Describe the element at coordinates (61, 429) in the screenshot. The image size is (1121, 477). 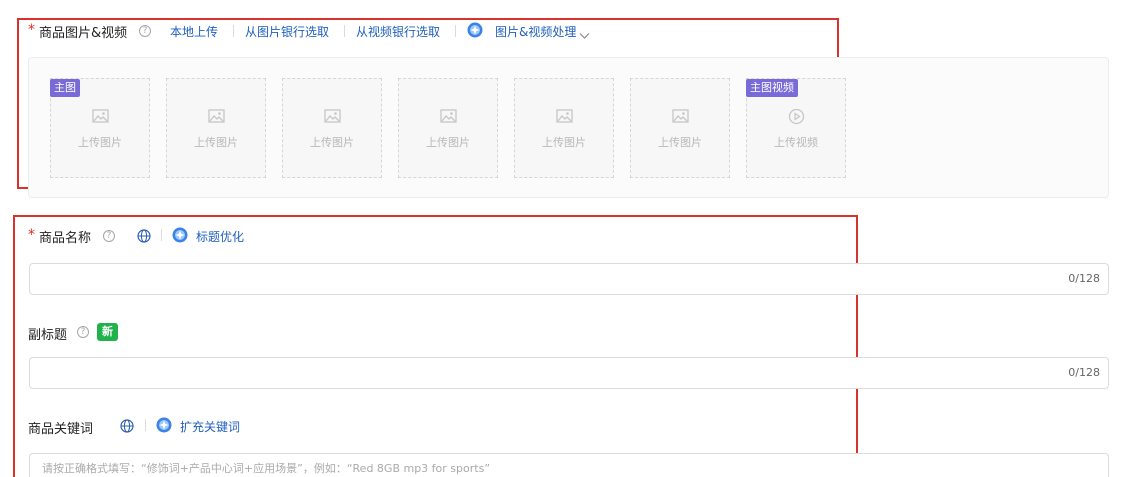
I see `keyword-label: 商品关键词` at that location.